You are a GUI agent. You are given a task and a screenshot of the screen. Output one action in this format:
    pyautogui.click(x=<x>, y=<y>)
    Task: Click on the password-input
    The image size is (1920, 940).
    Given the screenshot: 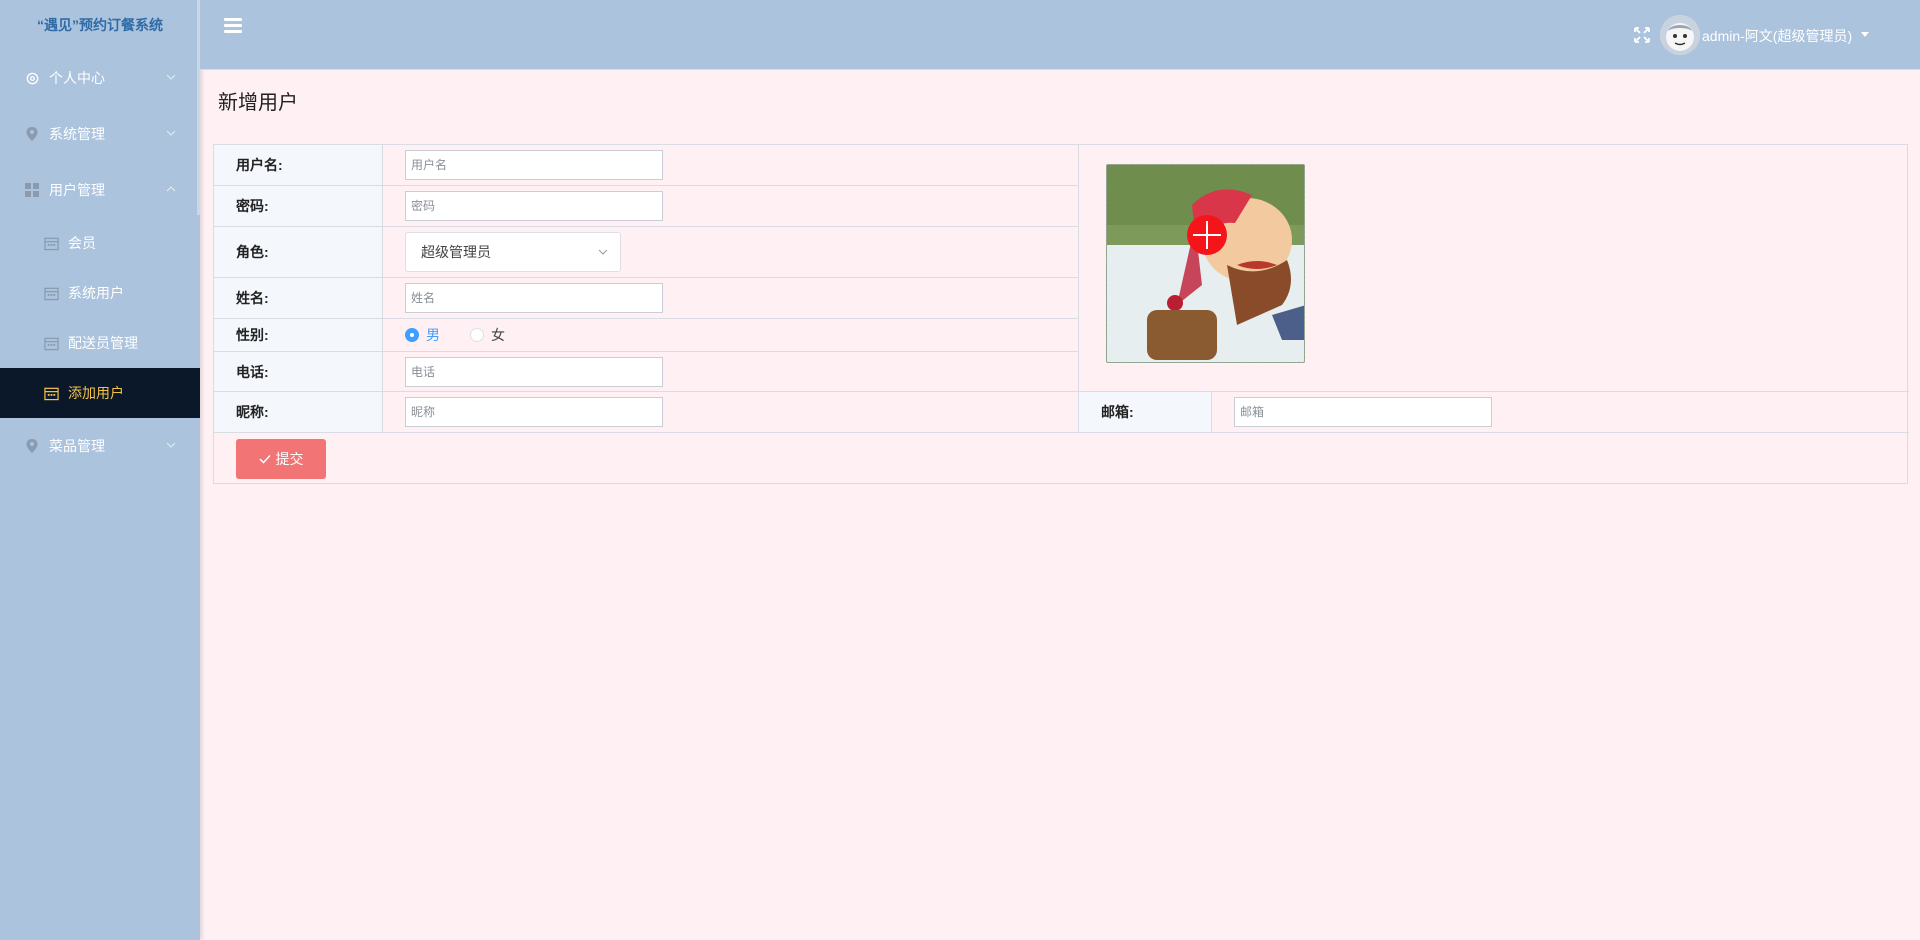 What is the action you would take?
    pyautogui.click(x=534, y=206)
    